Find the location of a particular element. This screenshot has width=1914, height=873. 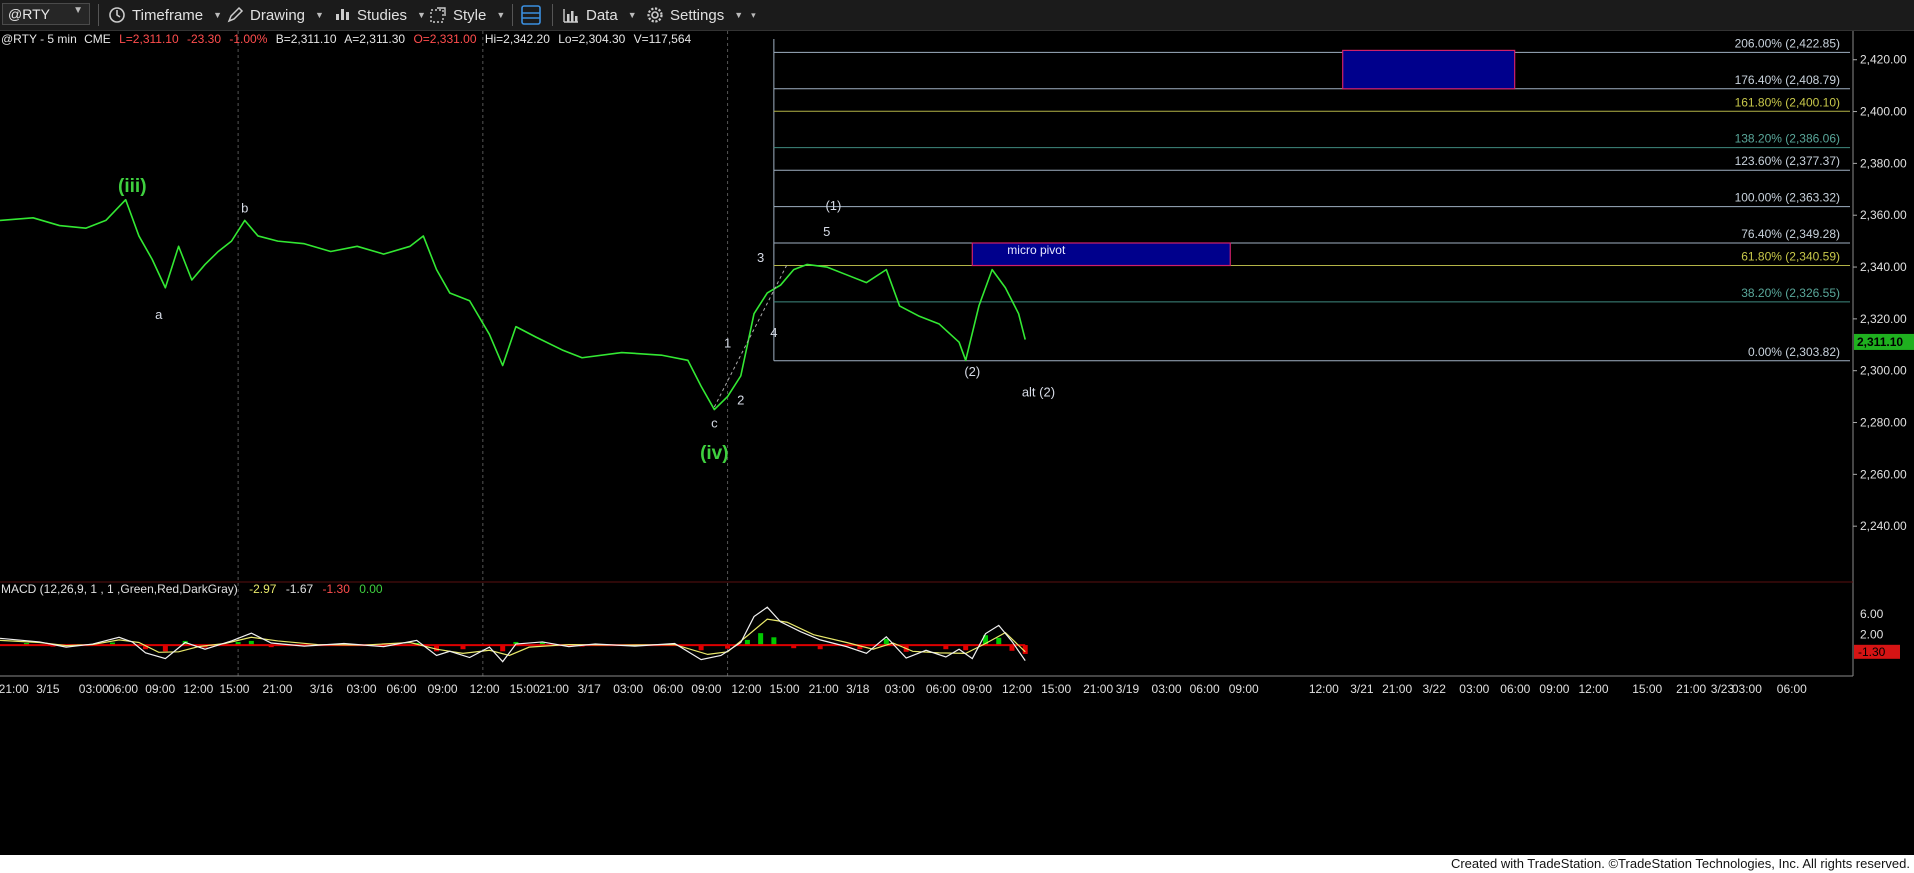

studies-label: Studies is located at coordinates (382, 15).